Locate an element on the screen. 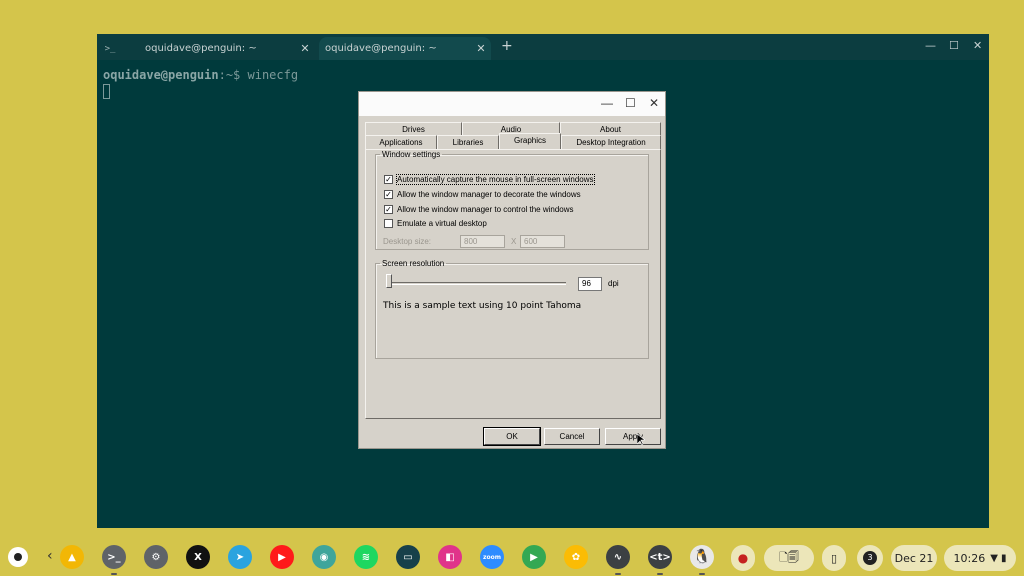 This screenshot has height=576, width=1024. phone-hub-button: ▯ is located at coordinates (834, 558).